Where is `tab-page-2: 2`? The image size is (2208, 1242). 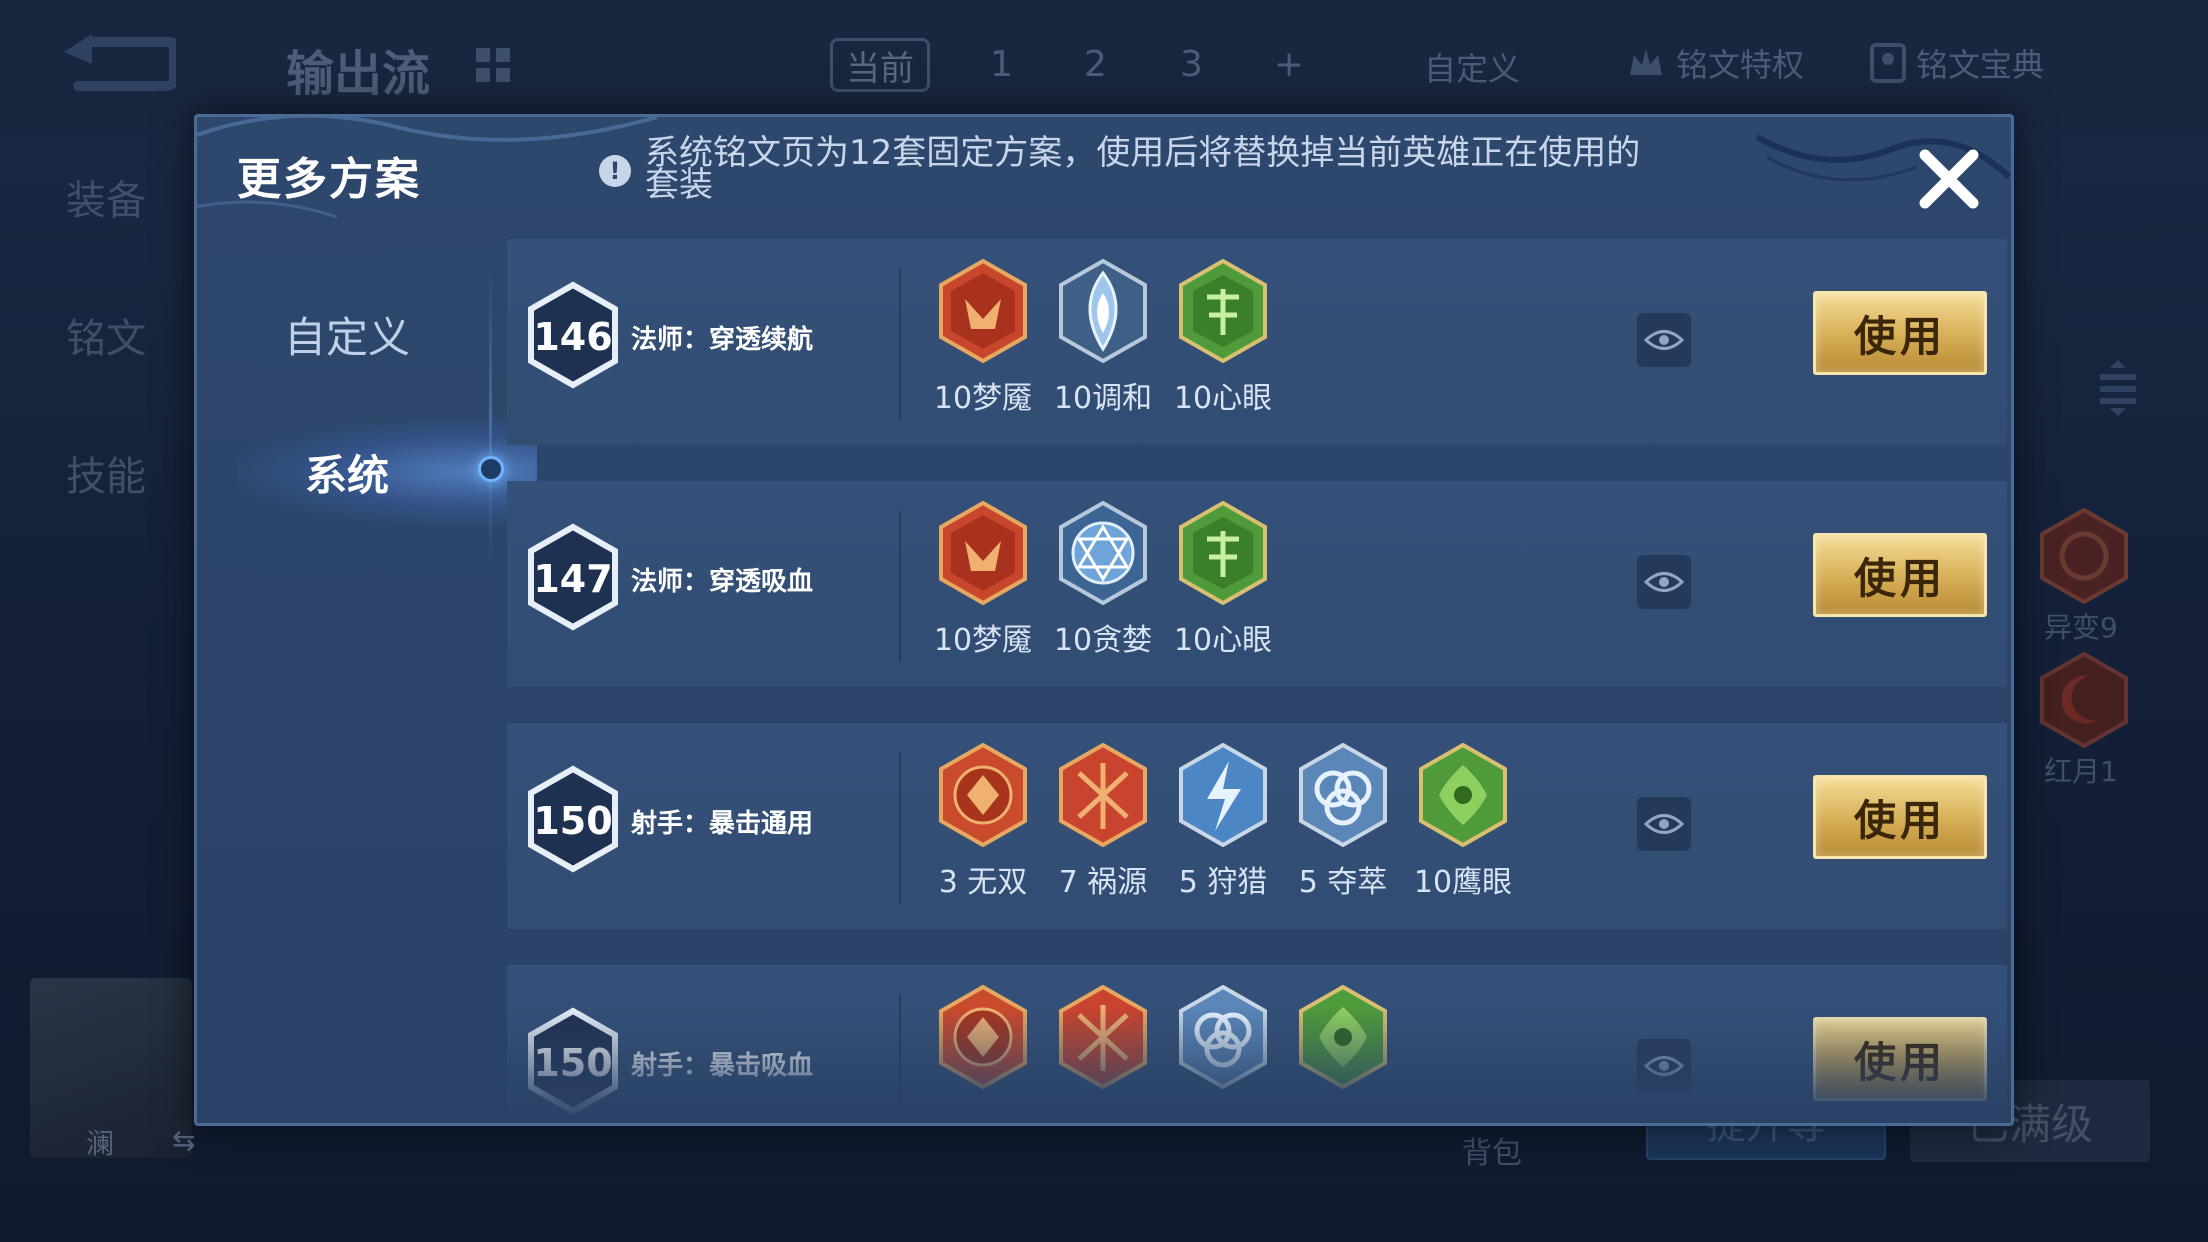 tab-page-2: 2 is located at coordinates (1095, 64).